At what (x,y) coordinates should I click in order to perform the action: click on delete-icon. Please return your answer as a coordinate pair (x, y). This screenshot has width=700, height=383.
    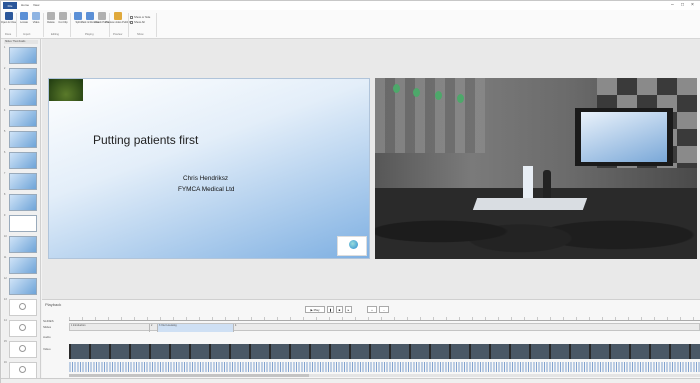
    Looking at the image, I should click on (51, 16).